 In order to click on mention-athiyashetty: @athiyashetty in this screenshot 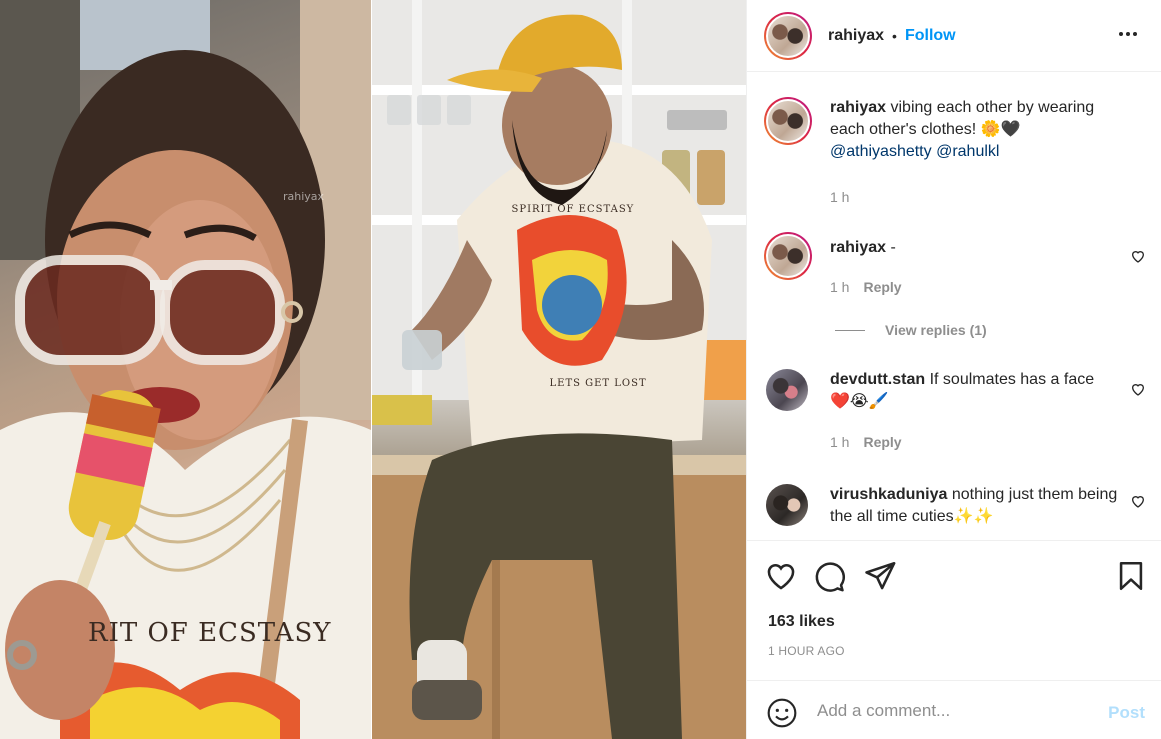, I will do `click(881, 151)`.